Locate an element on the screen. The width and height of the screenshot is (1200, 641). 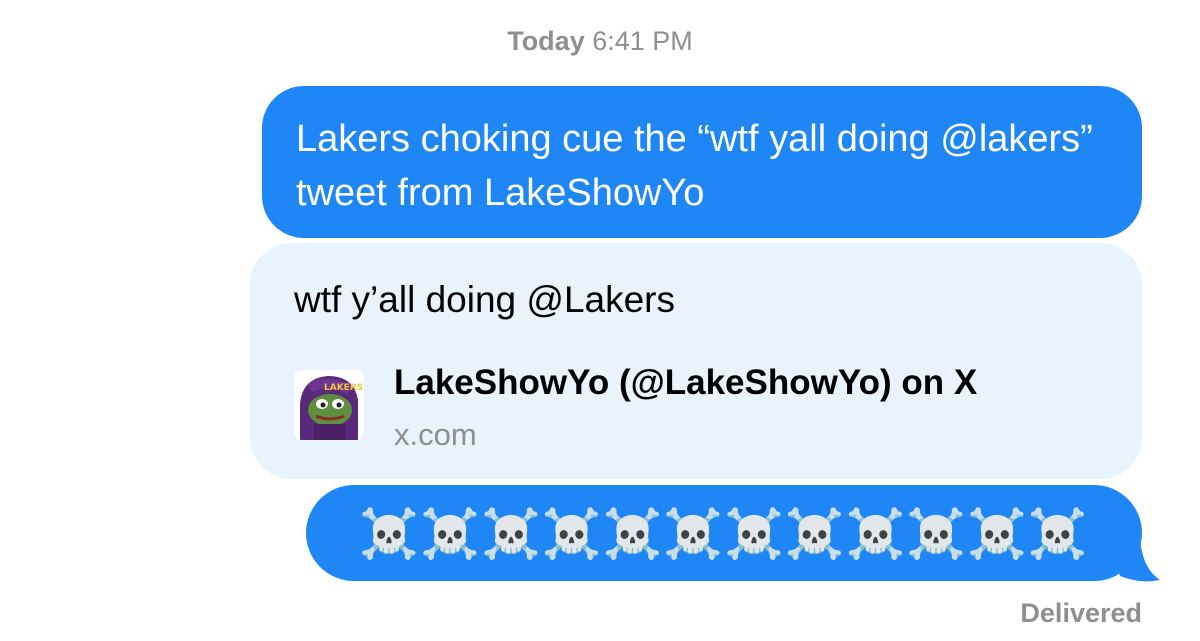
delivered-status: Delivered is located at coordinates (1081, 613).